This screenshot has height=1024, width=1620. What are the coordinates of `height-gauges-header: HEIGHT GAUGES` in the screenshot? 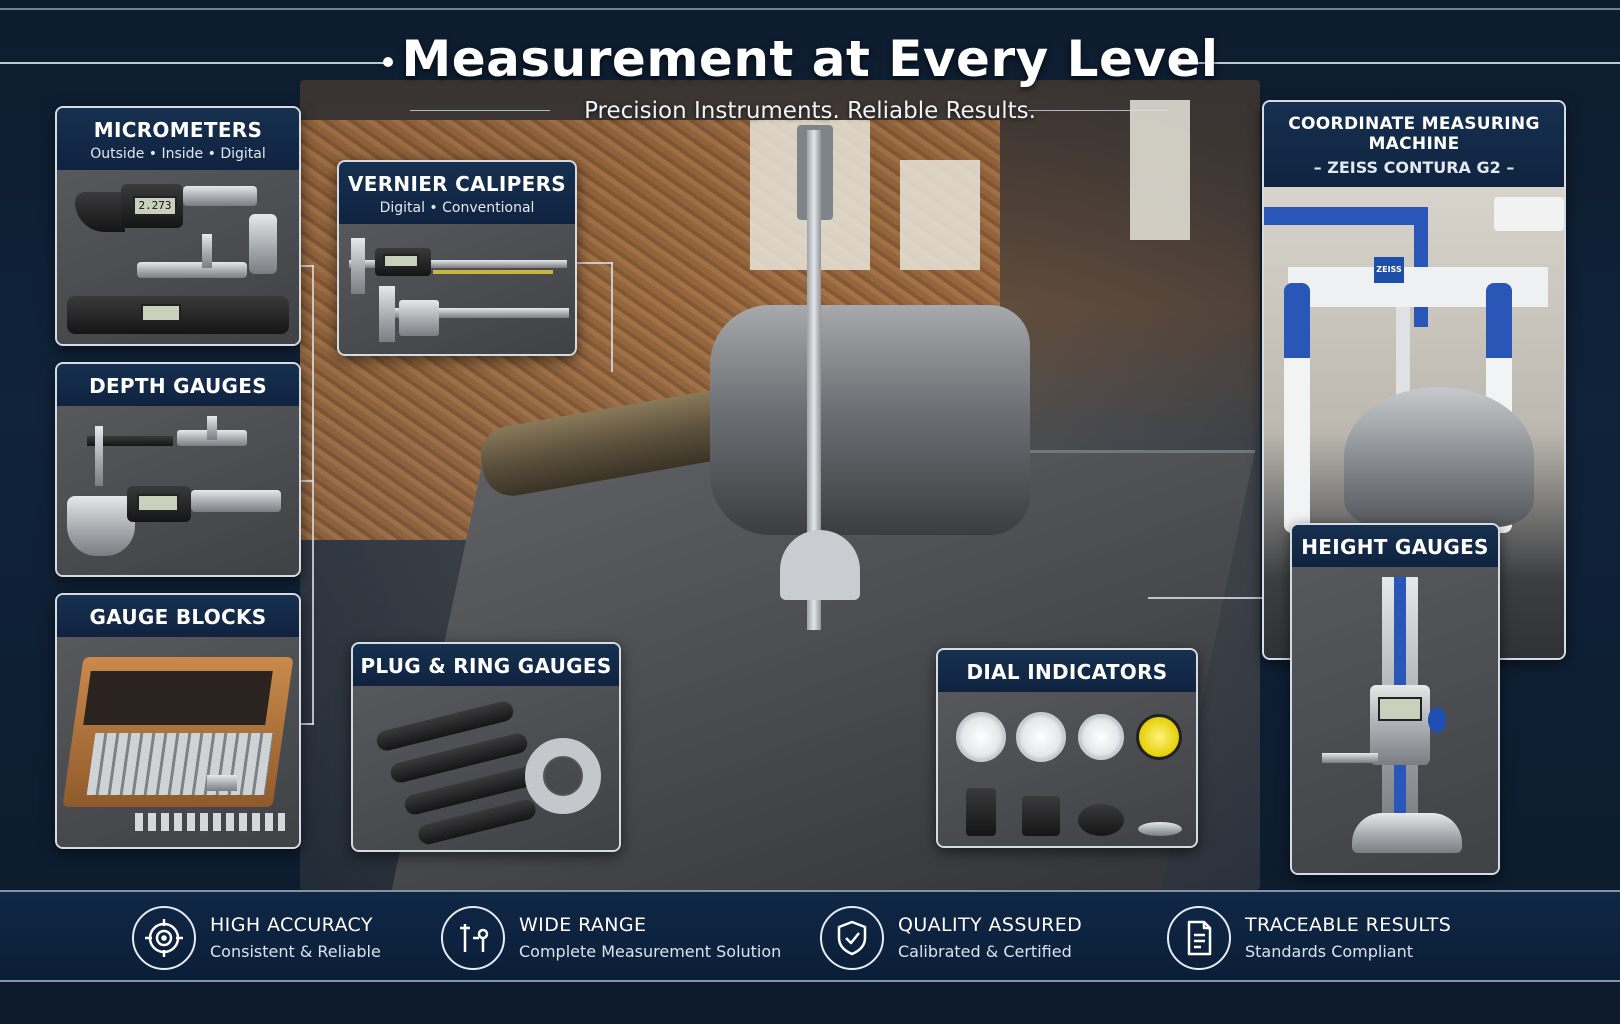 It's located at (1395, 546).